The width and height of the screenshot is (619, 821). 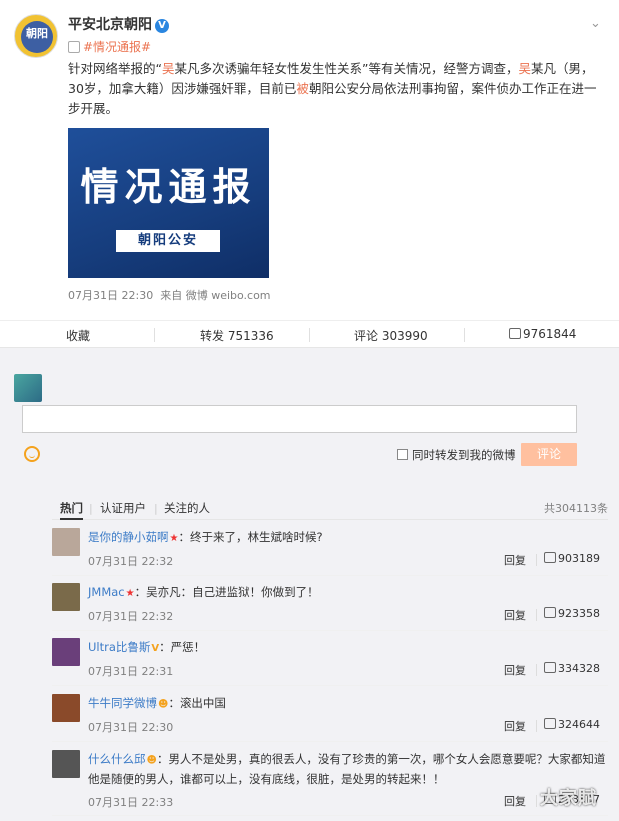 What do you see at coordinates (162, 26) in the screenshot?
I see `verified-icon: V` at bounding box center [162, 26].